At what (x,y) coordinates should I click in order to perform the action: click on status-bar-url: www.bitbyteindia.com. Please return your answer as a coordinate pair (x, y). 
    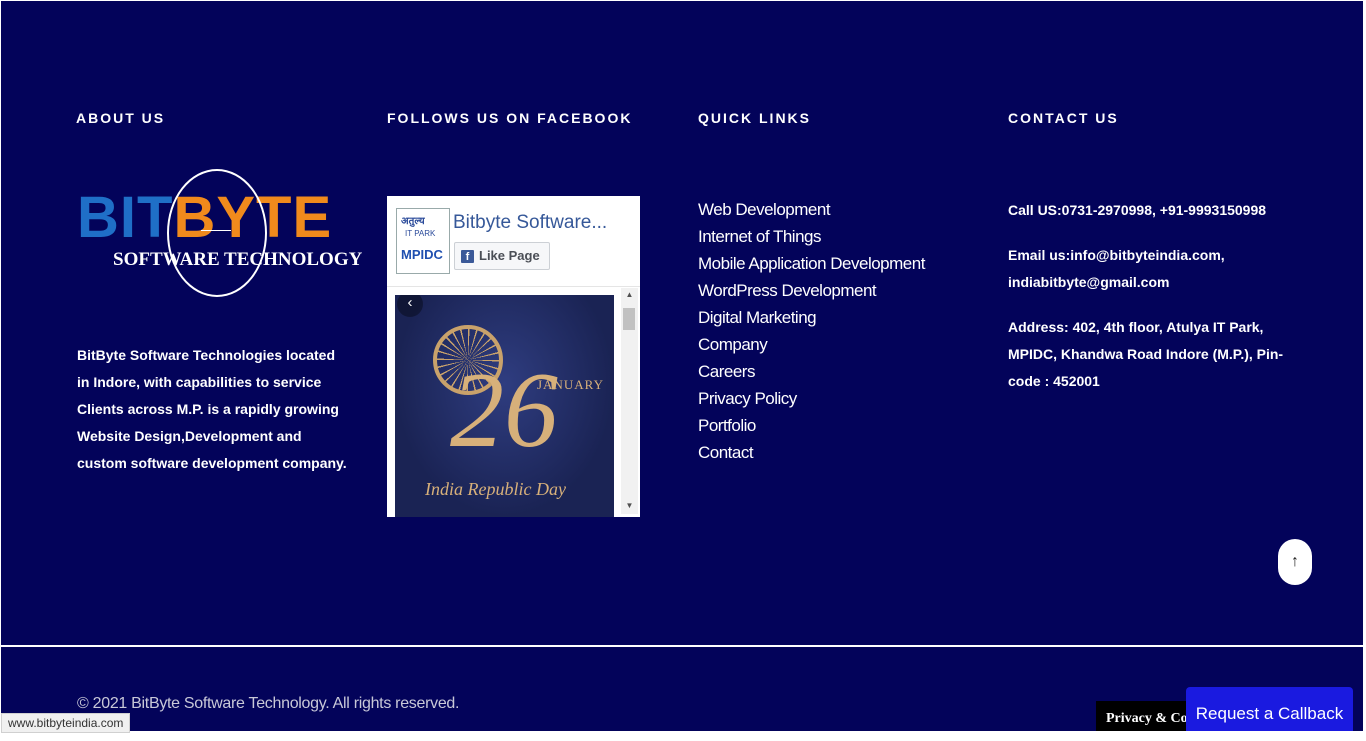
    Looking at the image, I should click on (66, 723).